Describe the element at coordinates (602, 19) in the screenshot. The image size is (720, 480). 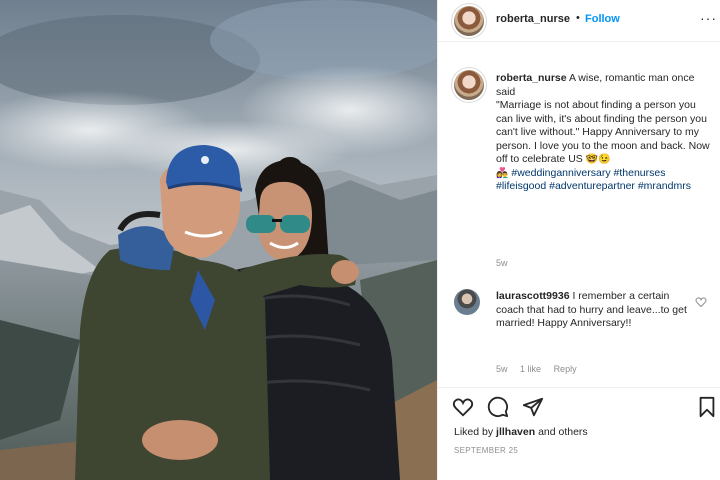
I see `follow-button: Follow` at that location.